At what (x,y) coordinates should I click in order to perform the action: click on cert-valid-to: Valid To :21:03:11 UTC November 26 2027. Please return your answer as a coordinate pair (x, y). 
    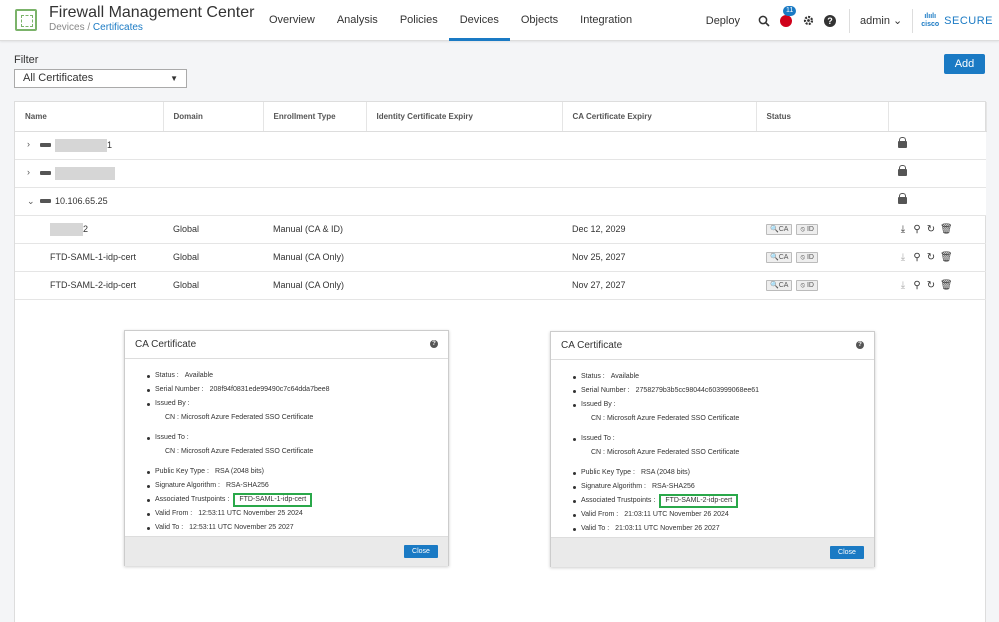
    Looking at the image, I should click on (723, 529).